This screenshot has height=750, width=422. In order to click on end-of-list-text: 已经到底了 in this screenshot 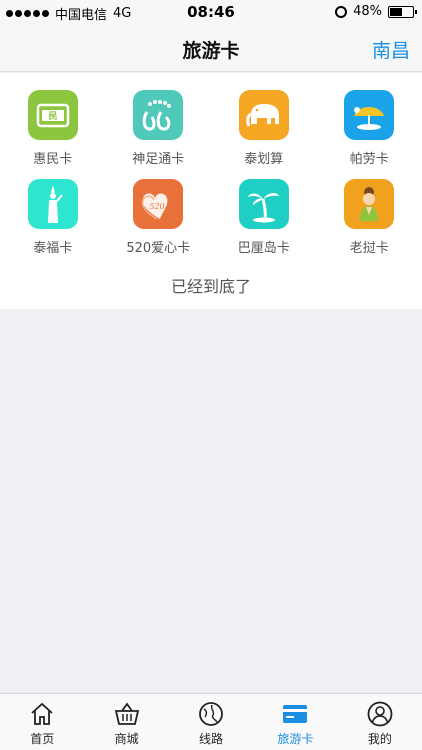, I will do `click(210, 286)`.